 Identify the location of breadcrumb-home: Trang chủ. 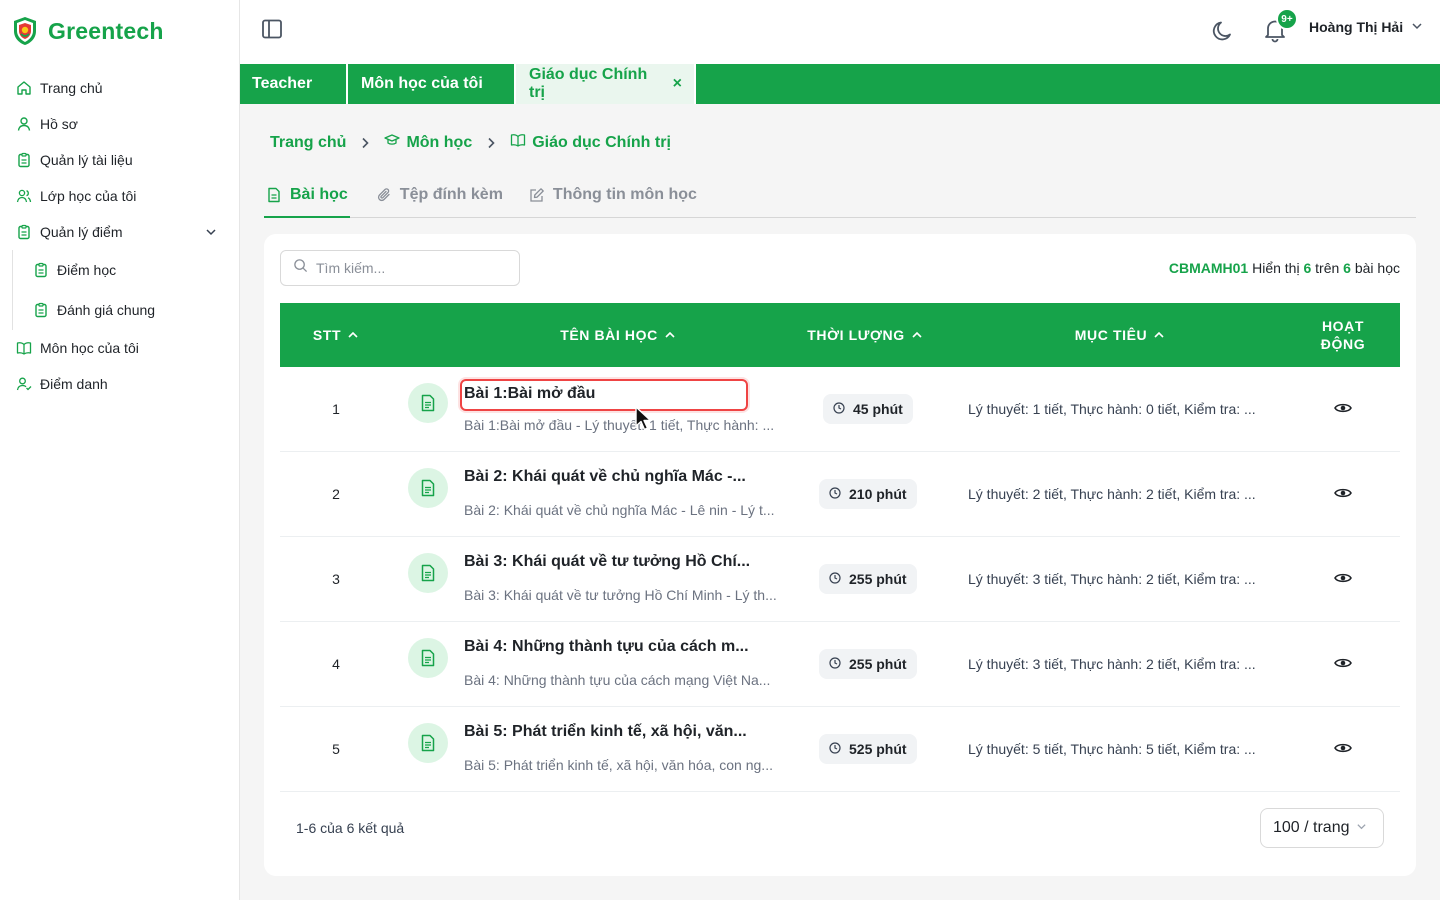
(308, 143).